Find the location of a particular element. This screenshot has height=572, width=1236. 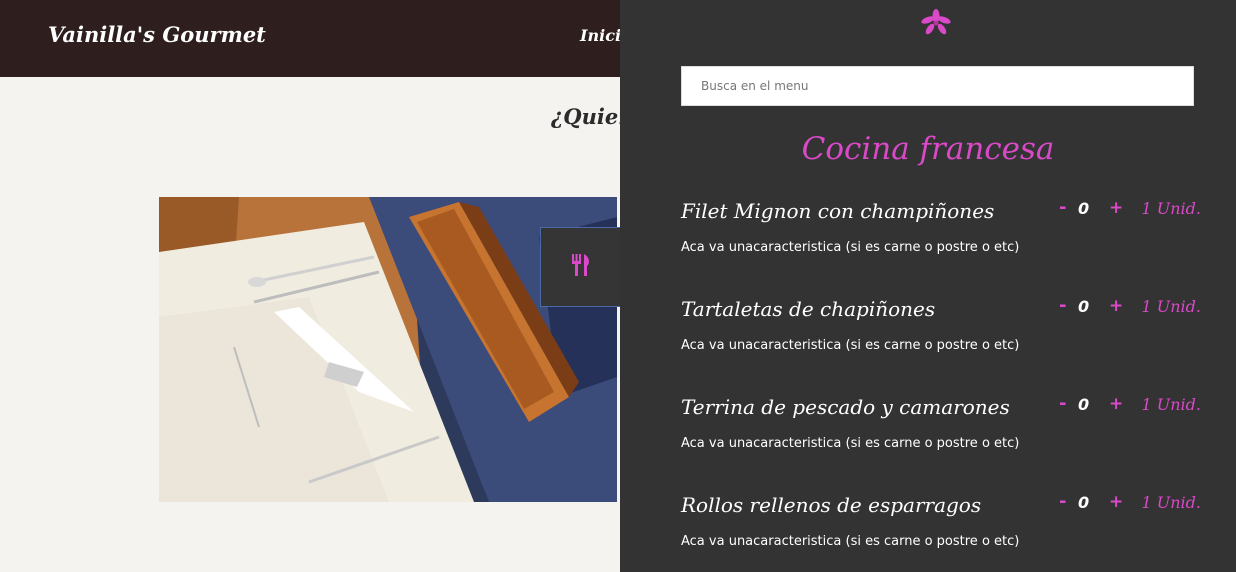

menu-section-title: Cocina francesa is located at coordinates (928, 149).